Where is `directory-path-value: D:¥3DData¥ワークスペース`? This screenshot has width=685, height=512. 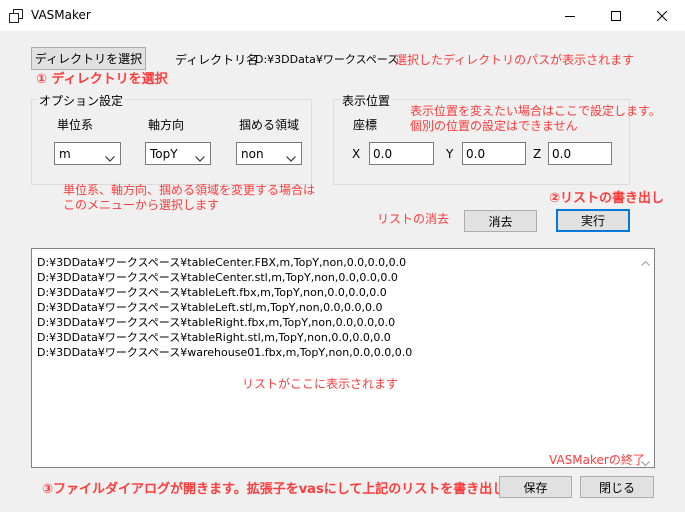 directory-path-value: D:¥3DData¥ワークスペース is located at coordinates (327, 59).